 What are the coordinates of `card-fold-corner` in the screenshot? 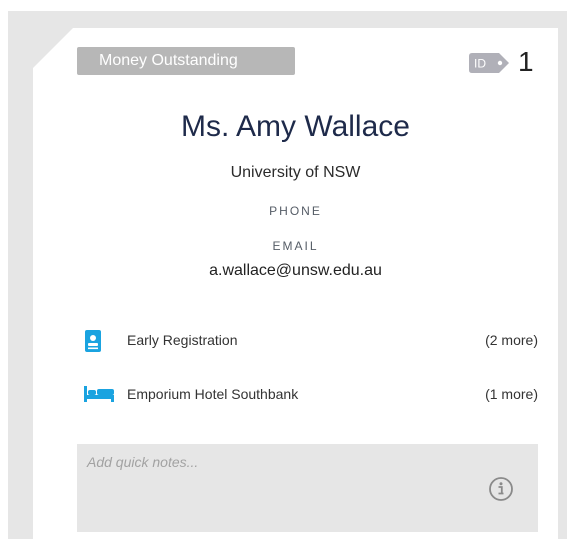 It's located at (53, 48).